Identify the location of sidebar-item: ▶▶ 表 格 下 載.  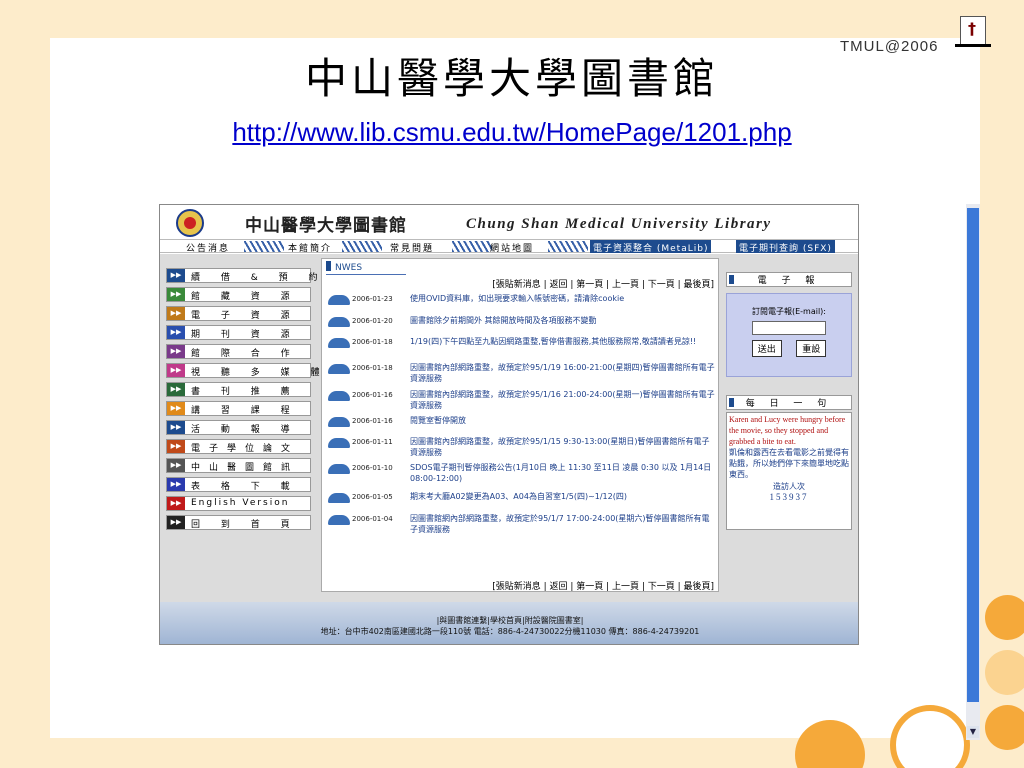
(238, 484).